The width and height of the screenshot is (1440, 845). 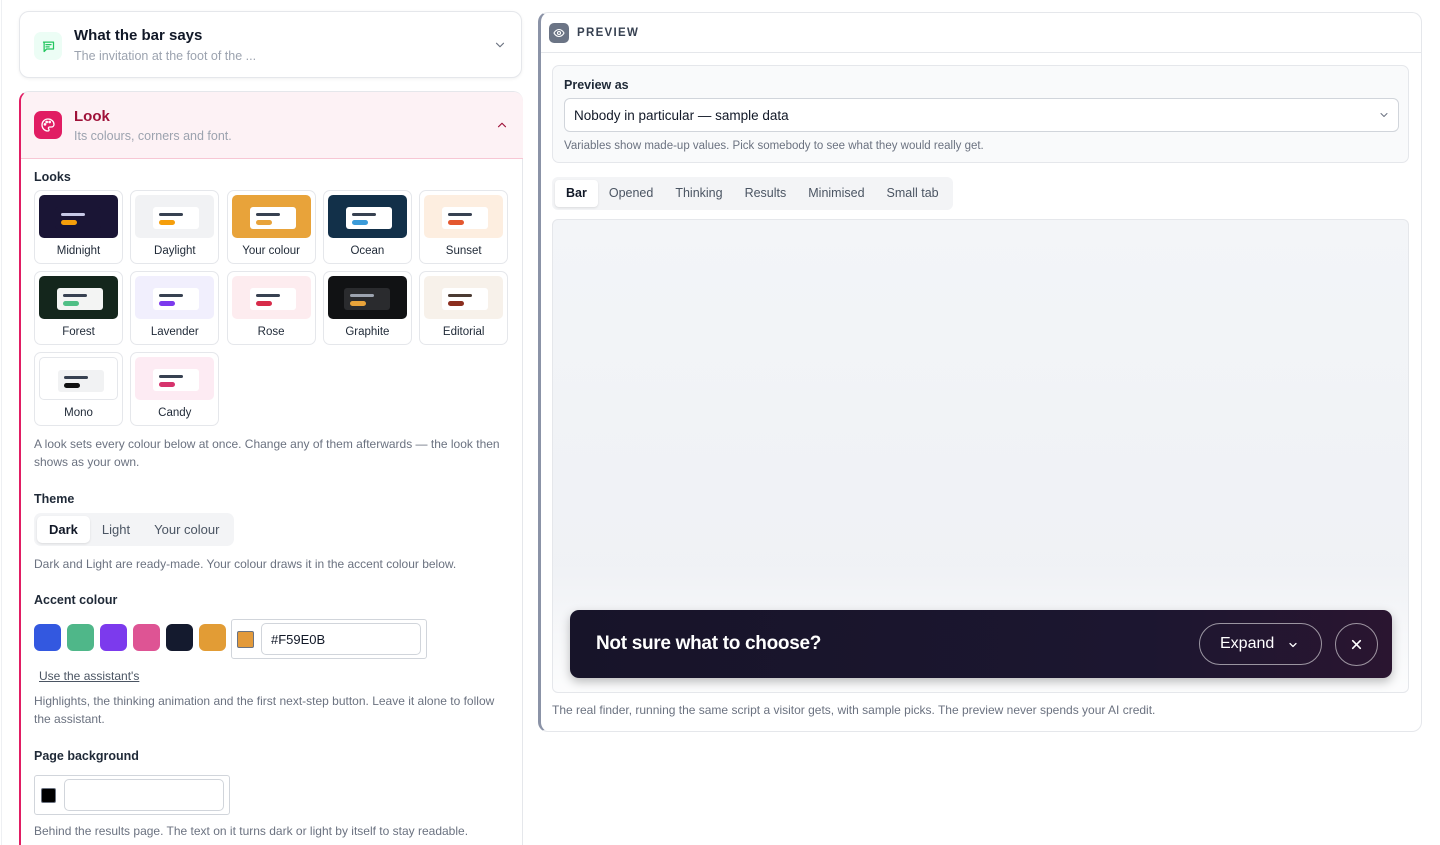 I want to click on preview-tab: Thinking, so click(x=698, y=193).